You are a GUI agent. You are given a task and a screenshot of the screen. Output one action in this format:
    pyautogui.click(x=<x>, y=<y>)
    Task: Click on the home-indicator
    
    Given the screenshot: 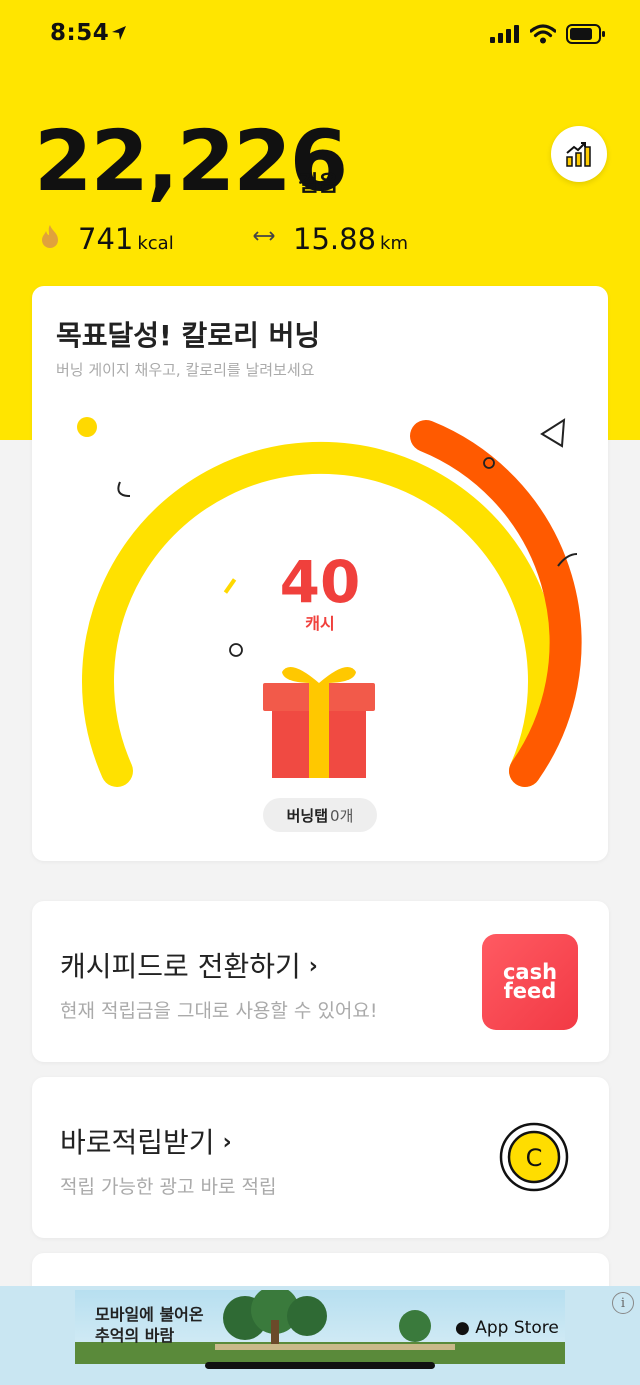 What is the action you would take?
    pyautogui.click(x=320, y=1365)
    